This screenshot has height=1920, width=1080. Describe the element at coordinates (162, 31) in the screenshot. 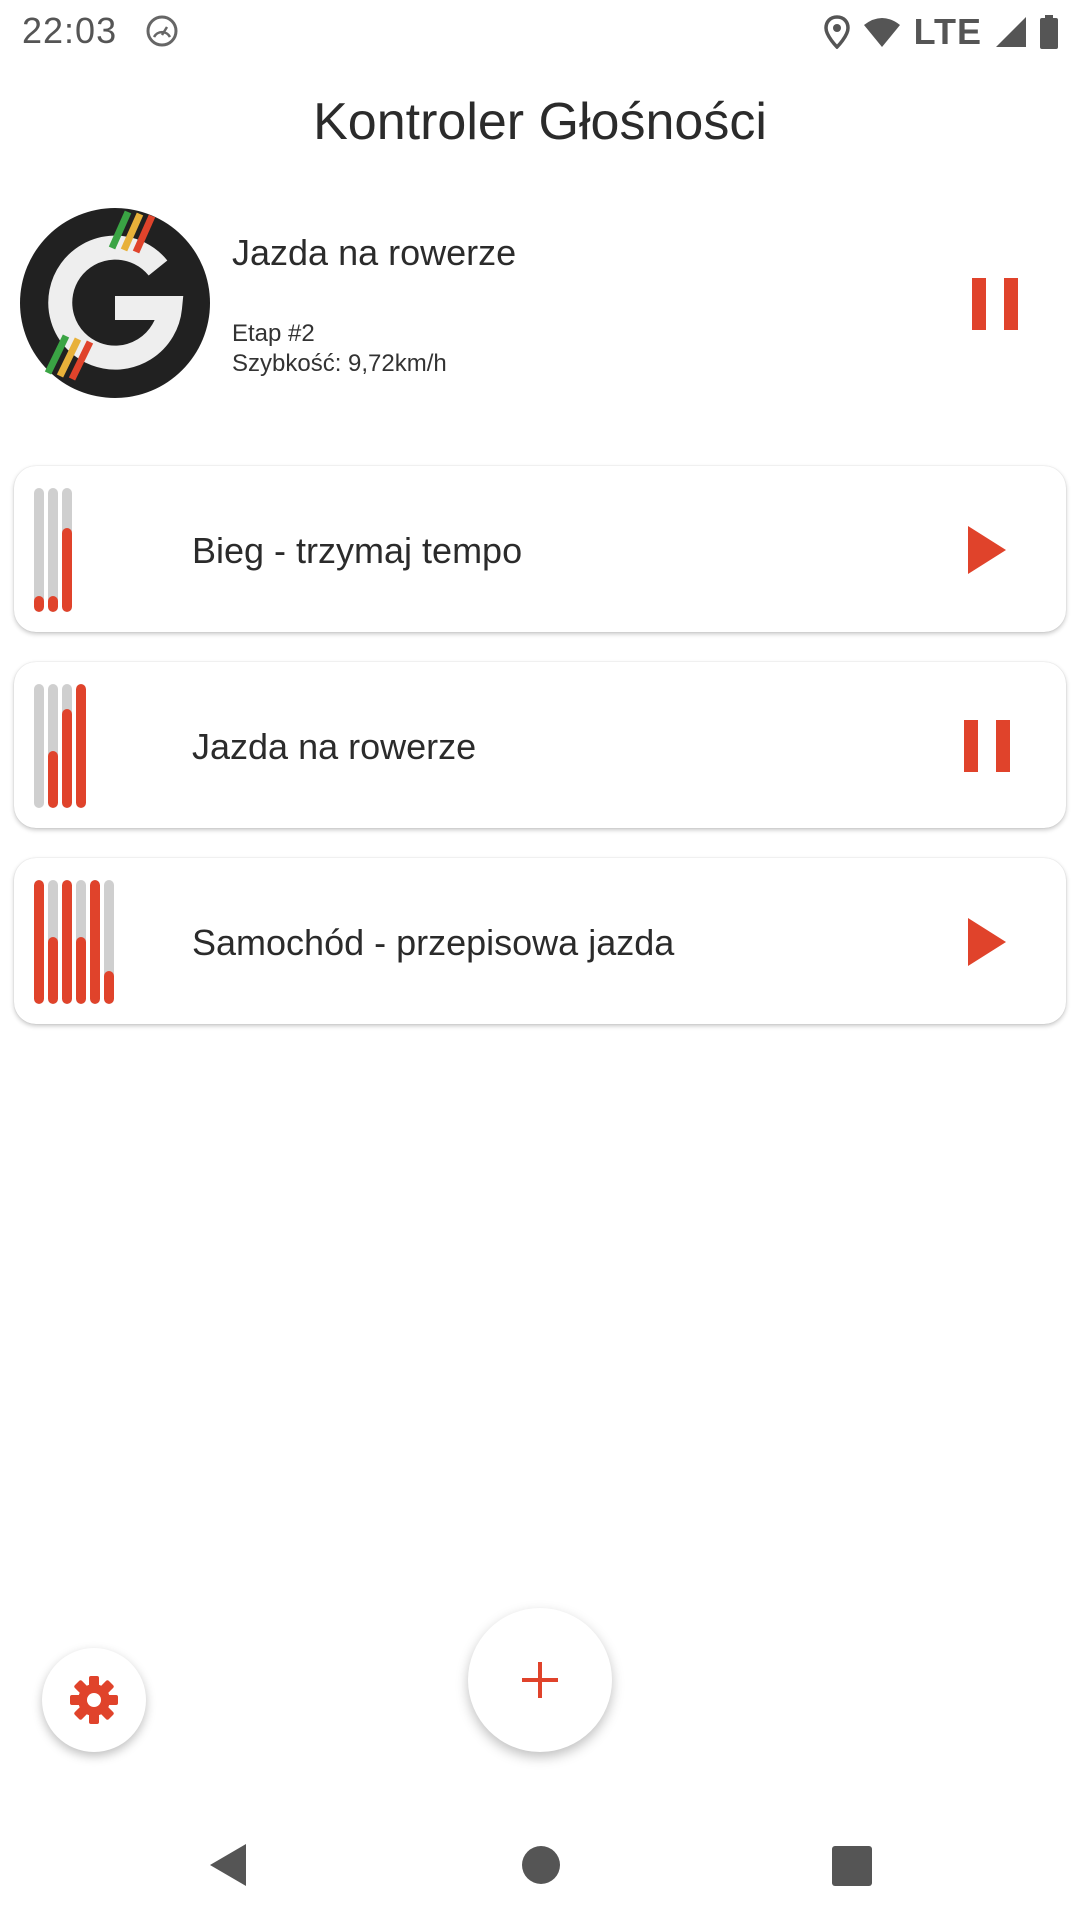

I see `speedometer-icon` at that location.